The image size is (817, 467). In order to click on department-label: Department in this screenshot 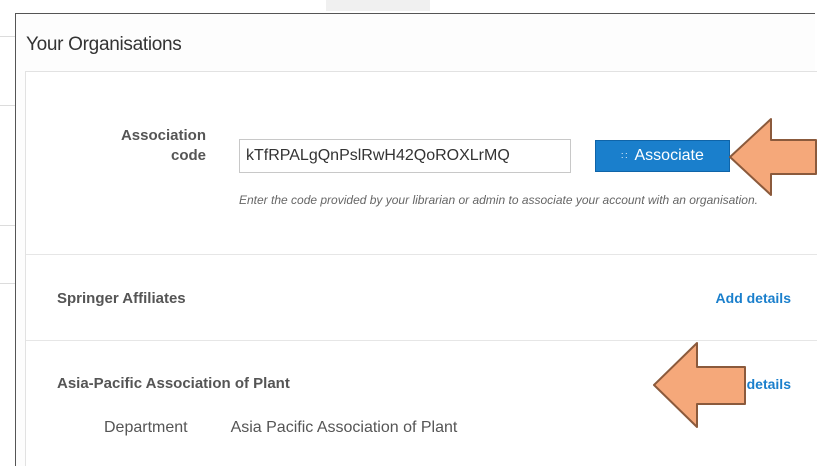, I will do `click(146, 427)`.